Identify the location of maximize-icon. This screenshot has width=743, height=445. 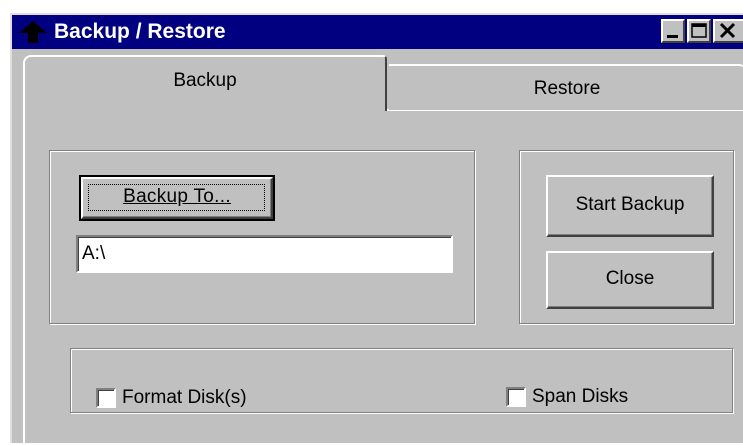
(699, 30).